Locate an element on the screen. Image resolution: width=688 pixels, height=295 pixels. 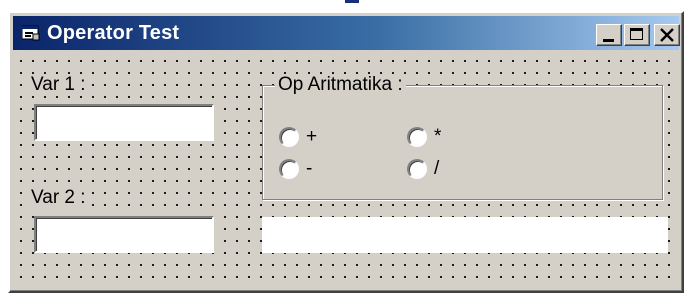
radio-plus: + is located at coordinates (298, 137).